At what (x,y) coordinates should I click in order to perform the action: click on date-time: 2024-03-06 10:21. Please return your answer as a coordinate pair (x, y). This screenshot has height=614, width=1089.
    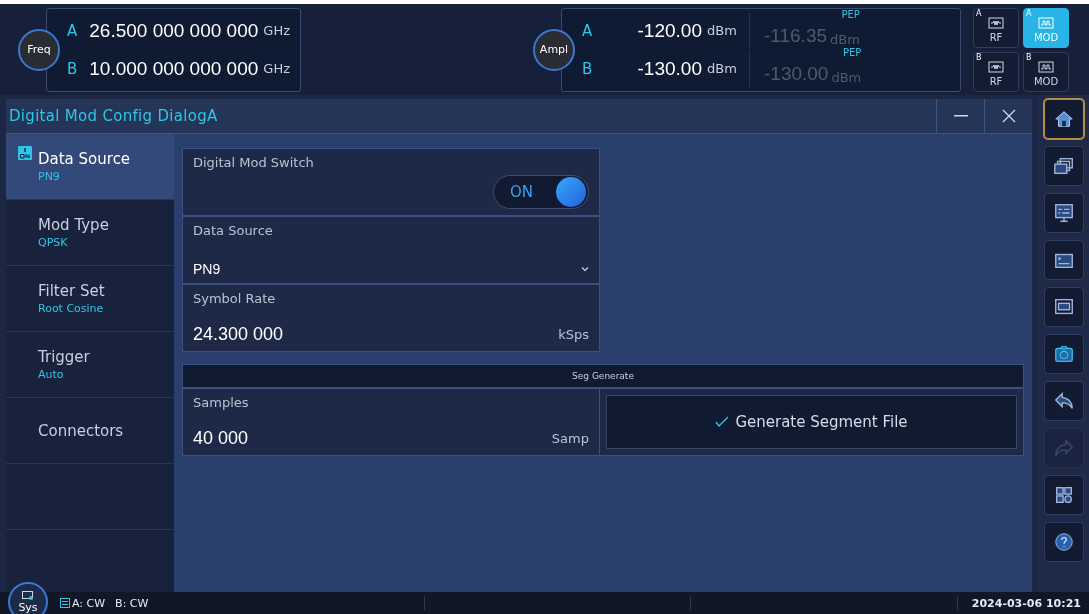
    Looking at the image, I should click on (1026, 603).